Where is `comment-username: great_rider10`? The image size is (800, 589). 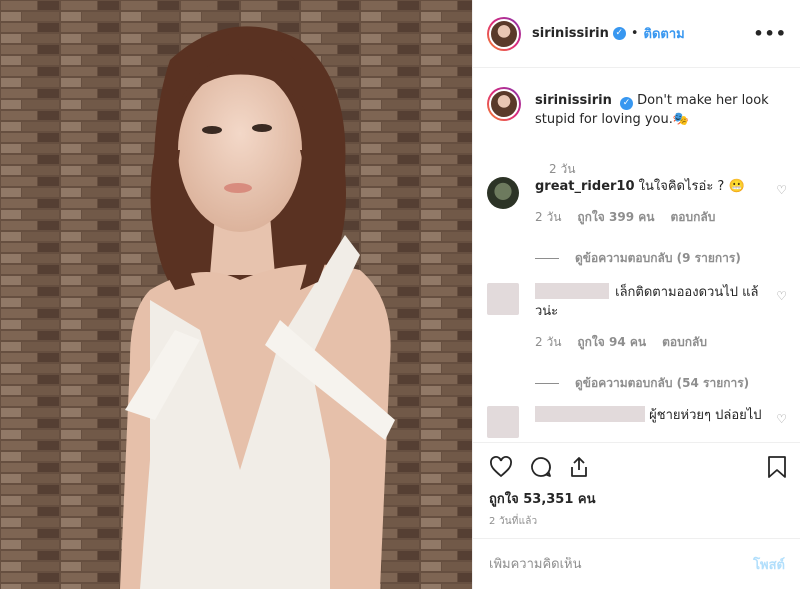
comment-username: great_rider10 is located at coordinates (585, 186).